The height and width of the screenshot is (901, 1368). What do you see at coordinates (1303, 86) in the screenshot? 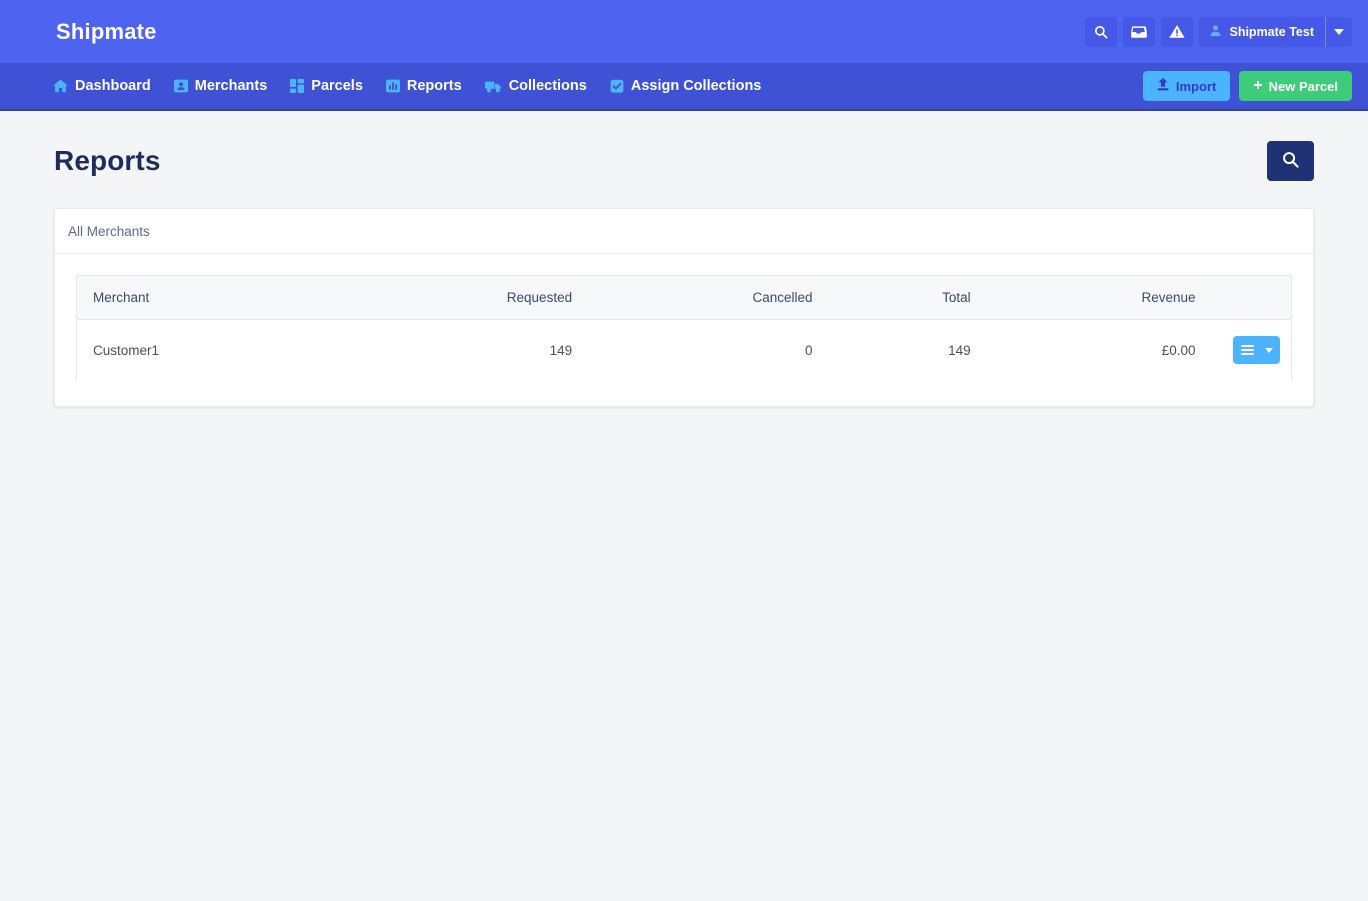
I see `new-parcel-button-label: New Parcel` at bounding box center [1303, 86].